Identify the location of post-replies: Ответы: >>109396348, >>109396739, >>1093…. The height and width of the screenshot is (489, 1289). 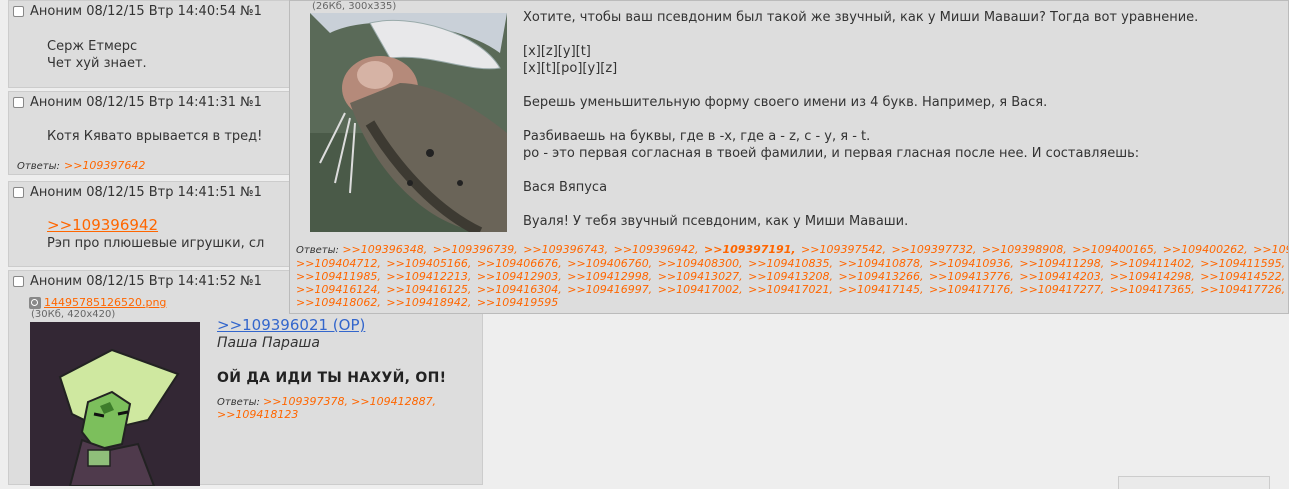
(792, 276).